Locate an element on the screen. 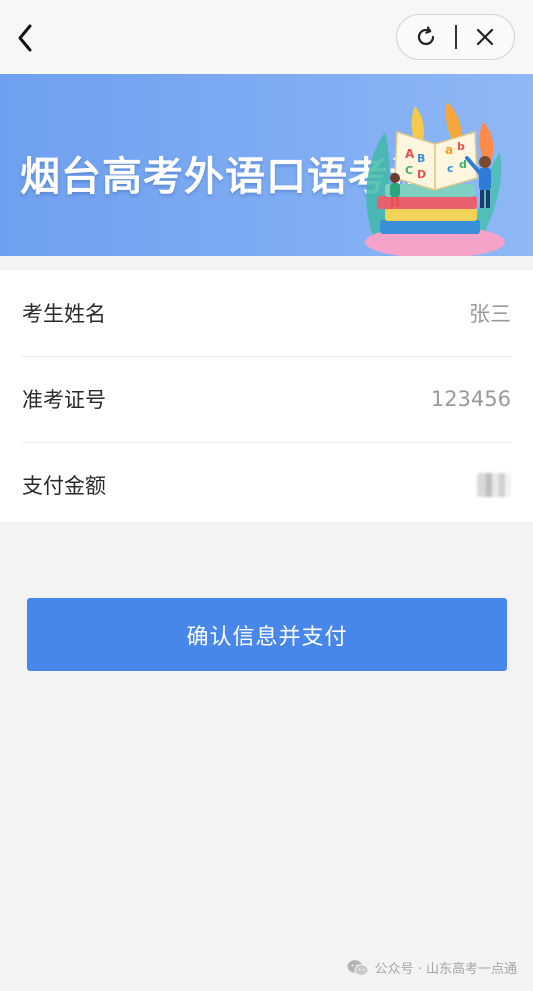  book-letter-d-upper: D is located at coordinates (421, 174).